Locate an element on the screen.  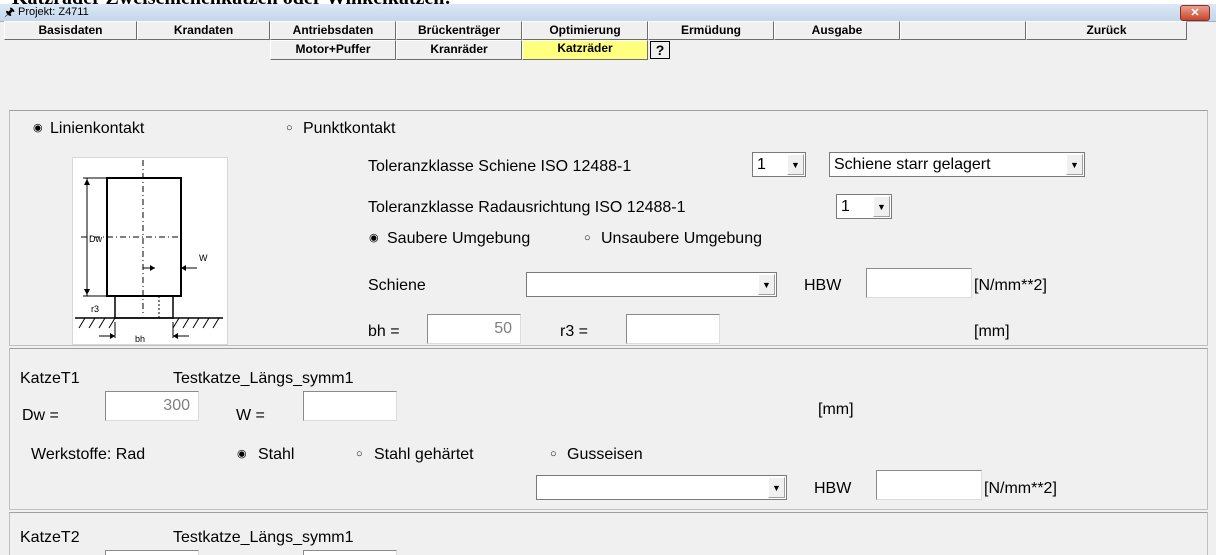
wheel-diagram: Dw W r3 bh is located at coordinates (150, 251).